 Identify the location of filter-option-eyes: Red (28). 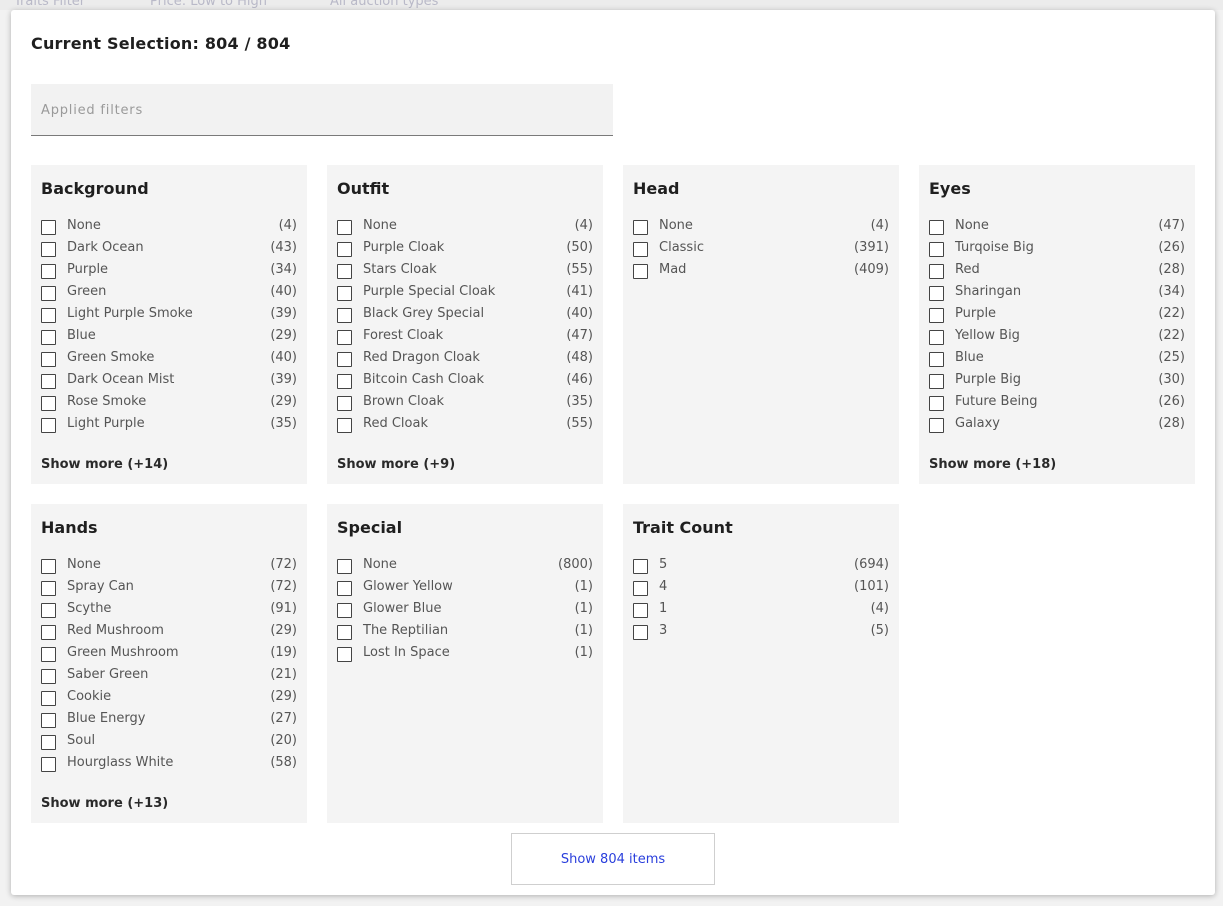
(1057, 273).